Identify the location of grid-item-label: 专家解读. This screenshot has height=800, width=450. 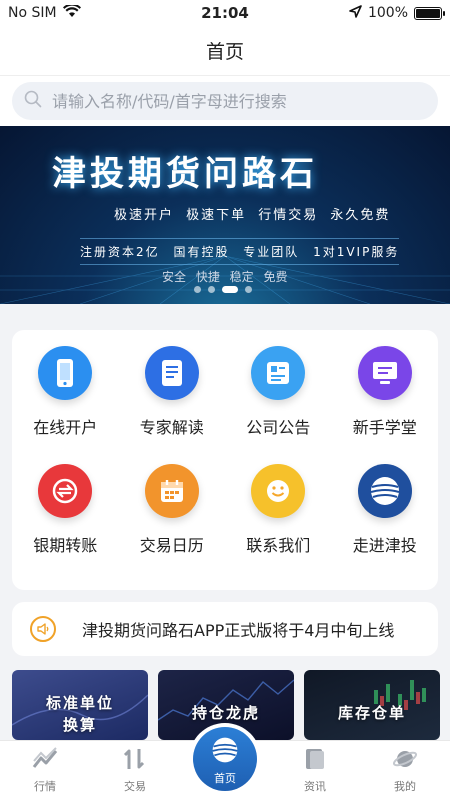
(171, 427).